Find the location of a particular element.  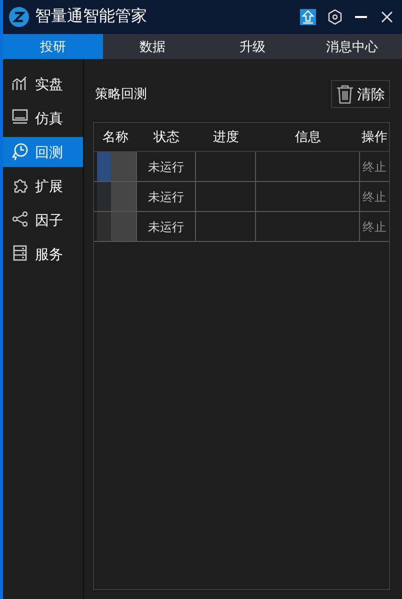

tab: 投研 is located at coordinates (53, 46).